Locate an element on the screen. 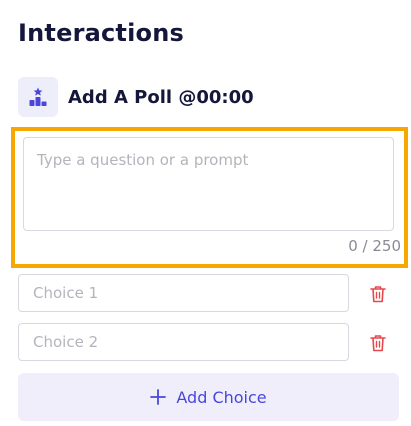 The height and width of the screenshot is (426, 411). poll-bars-star-icon is located at coordinates (38, 96).